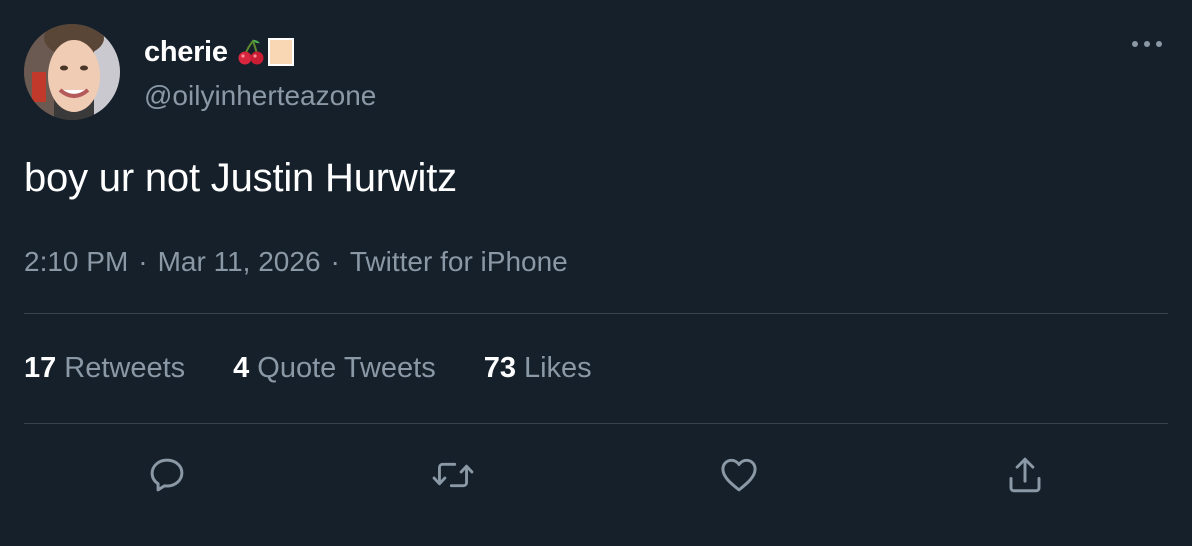 Image resolution: width=1192 pixels, height=546 pixels. What do you see at coordinates (40, 368) in the screenshot?
I see `retweets-count: 17` at bounding box center [40, 368].